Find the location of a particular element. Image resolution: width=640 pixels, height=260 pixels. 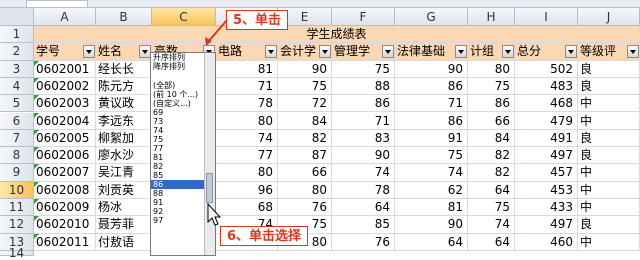

column-header-A: A is located at coordinates (65, 17).